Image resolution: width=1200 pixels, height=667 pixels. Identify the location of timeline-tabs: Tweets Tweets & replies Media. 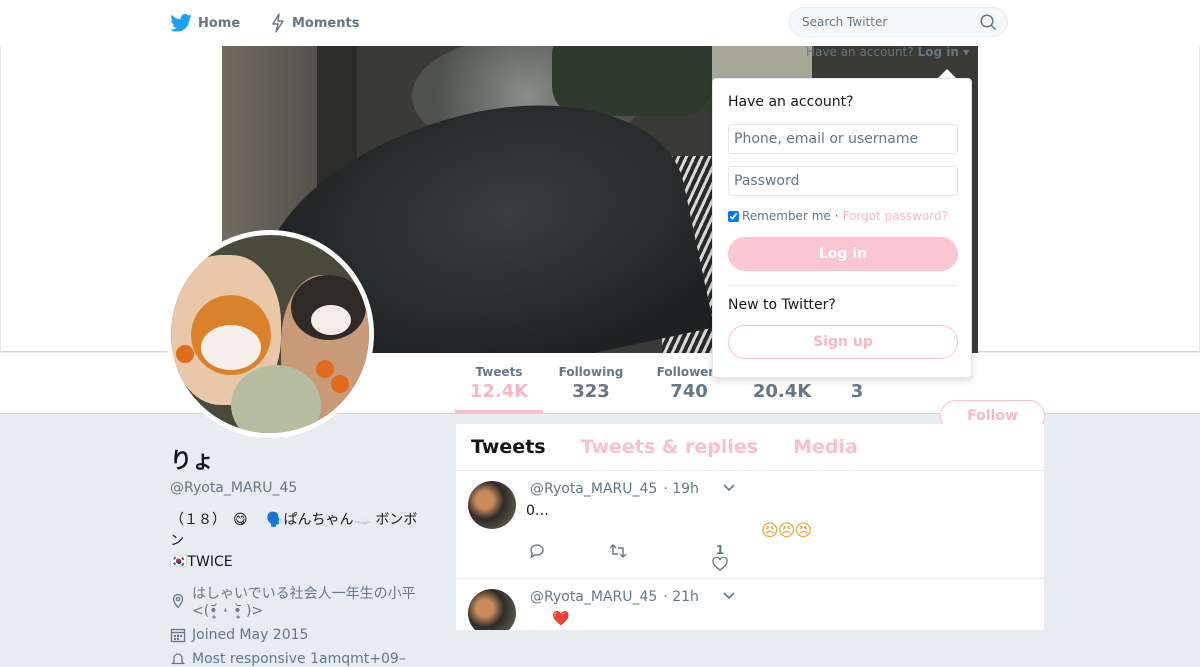
(750, 447).